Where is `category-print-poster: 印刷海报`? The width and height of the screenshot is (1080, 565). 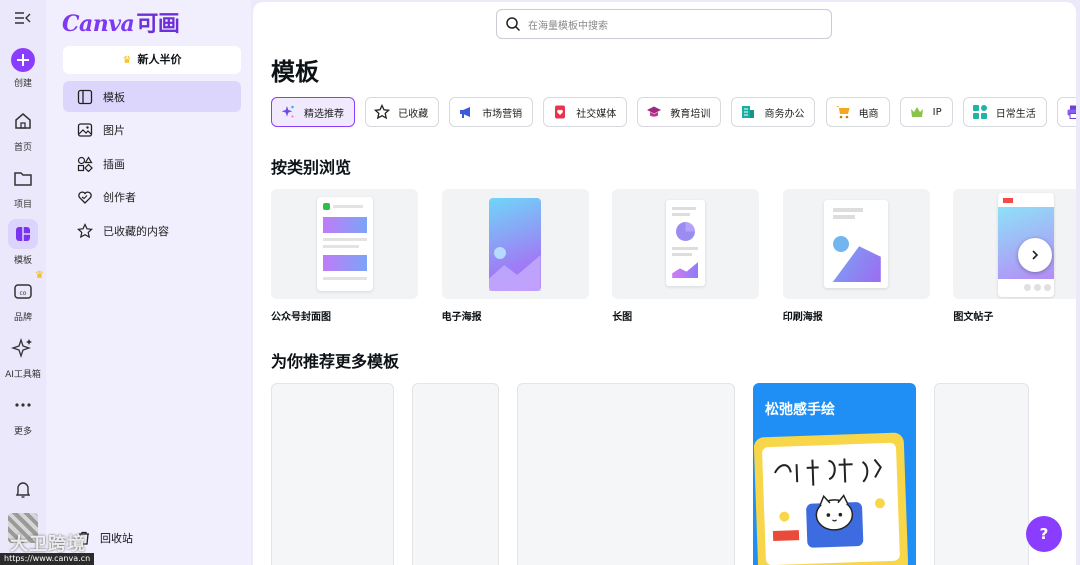 category-print-poster: 印刷海报 is located at coordinates (856, 256).